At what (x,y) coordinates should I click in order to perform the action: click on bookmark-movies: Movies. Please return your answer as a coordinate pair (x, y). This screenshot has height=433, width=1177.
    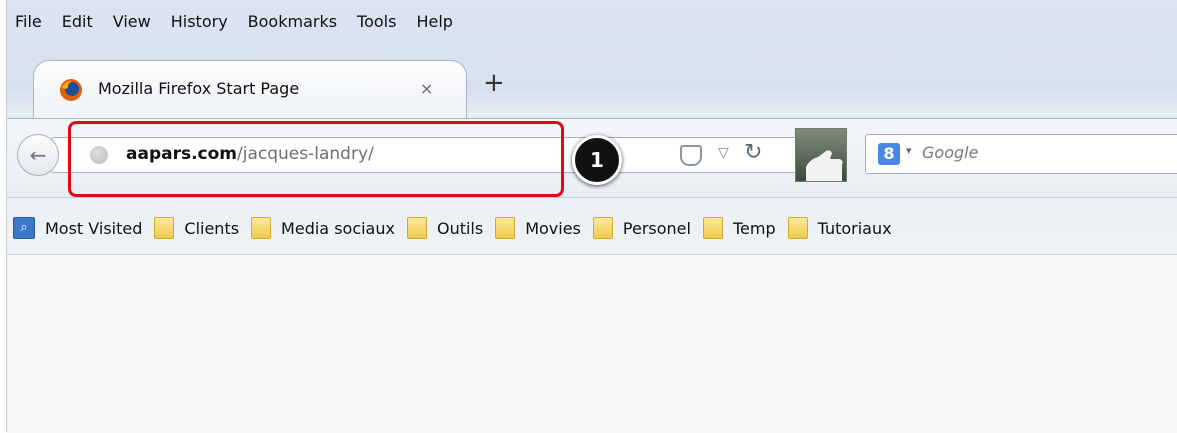
    Looking at the image, I should click on (538, 228).